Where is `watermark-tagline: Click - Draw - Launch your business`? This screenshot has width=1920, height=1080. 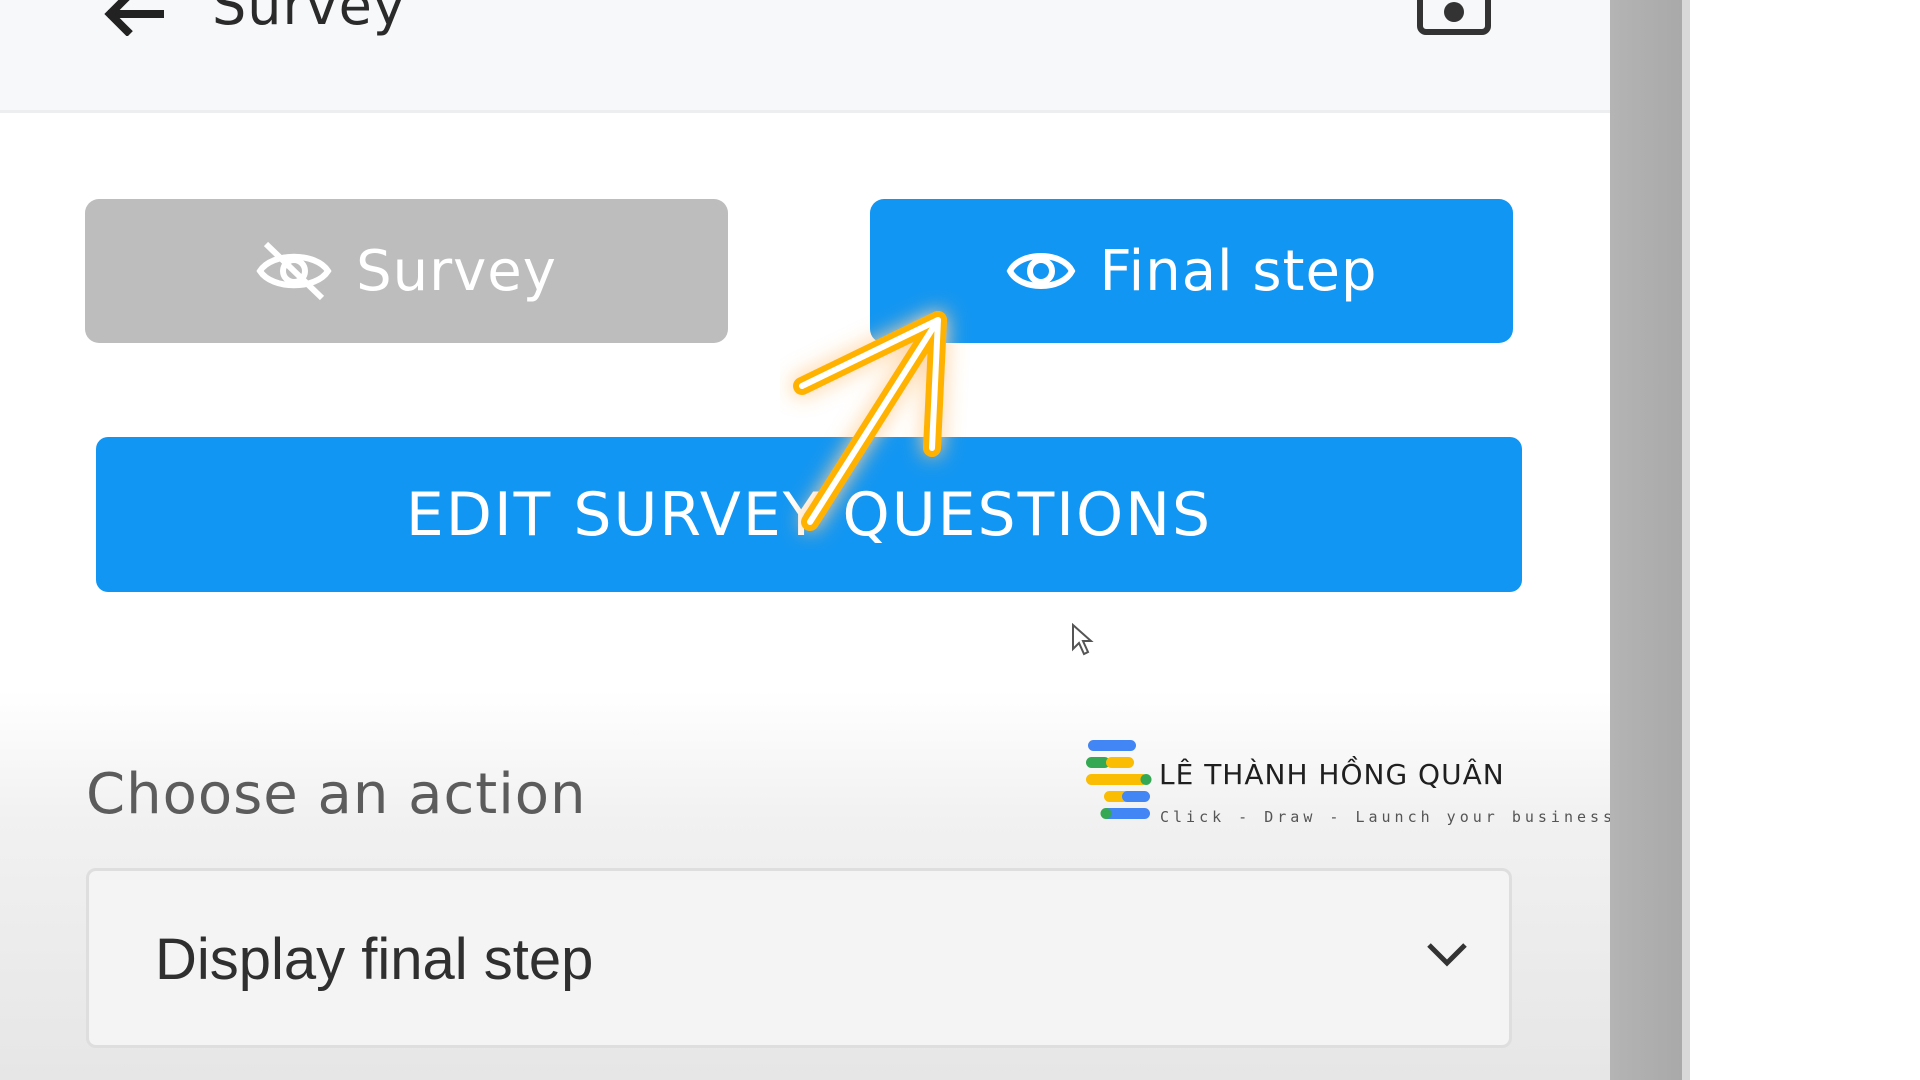 watermark-tagline: Click - Draw - Launch your business is located at coordinates (1388, 817).